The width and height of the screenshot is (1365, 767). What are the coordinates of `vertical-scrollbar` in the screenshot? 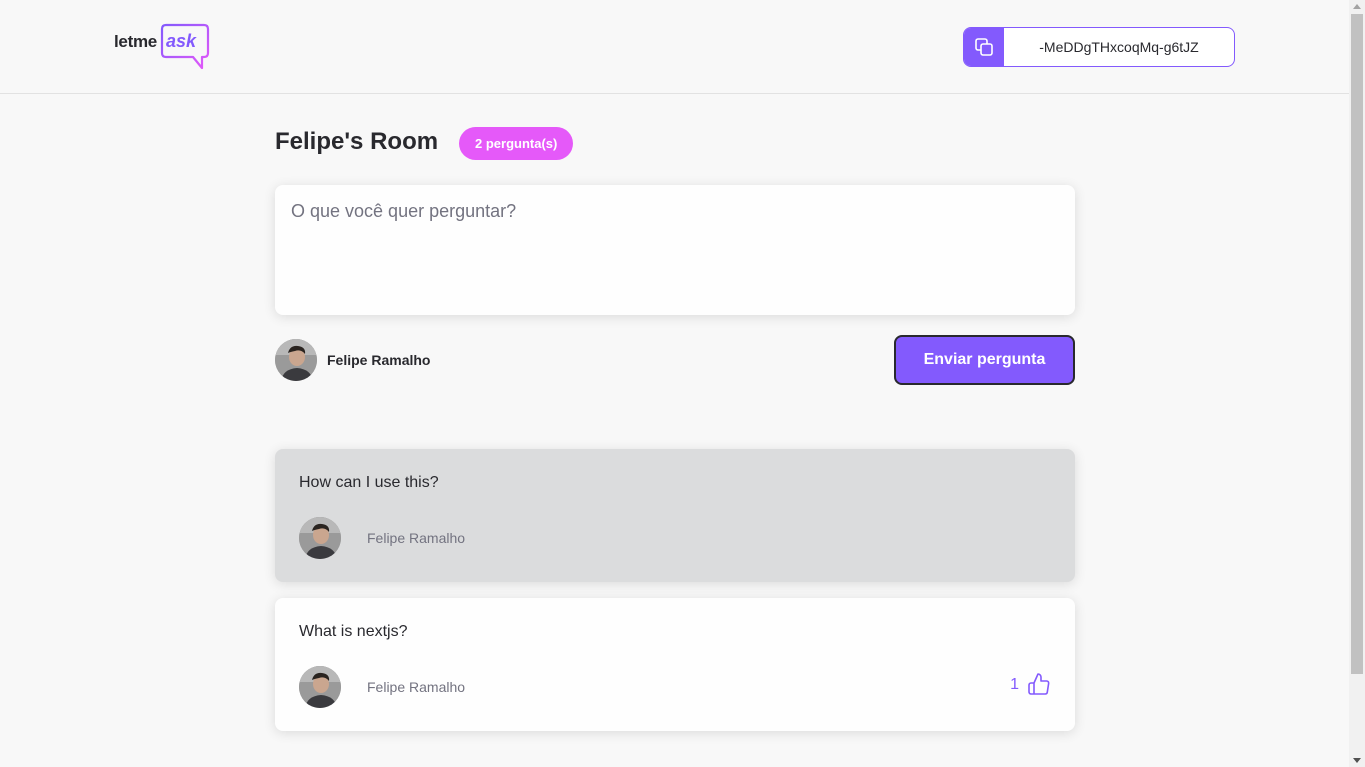 It's located at (1357, 383).